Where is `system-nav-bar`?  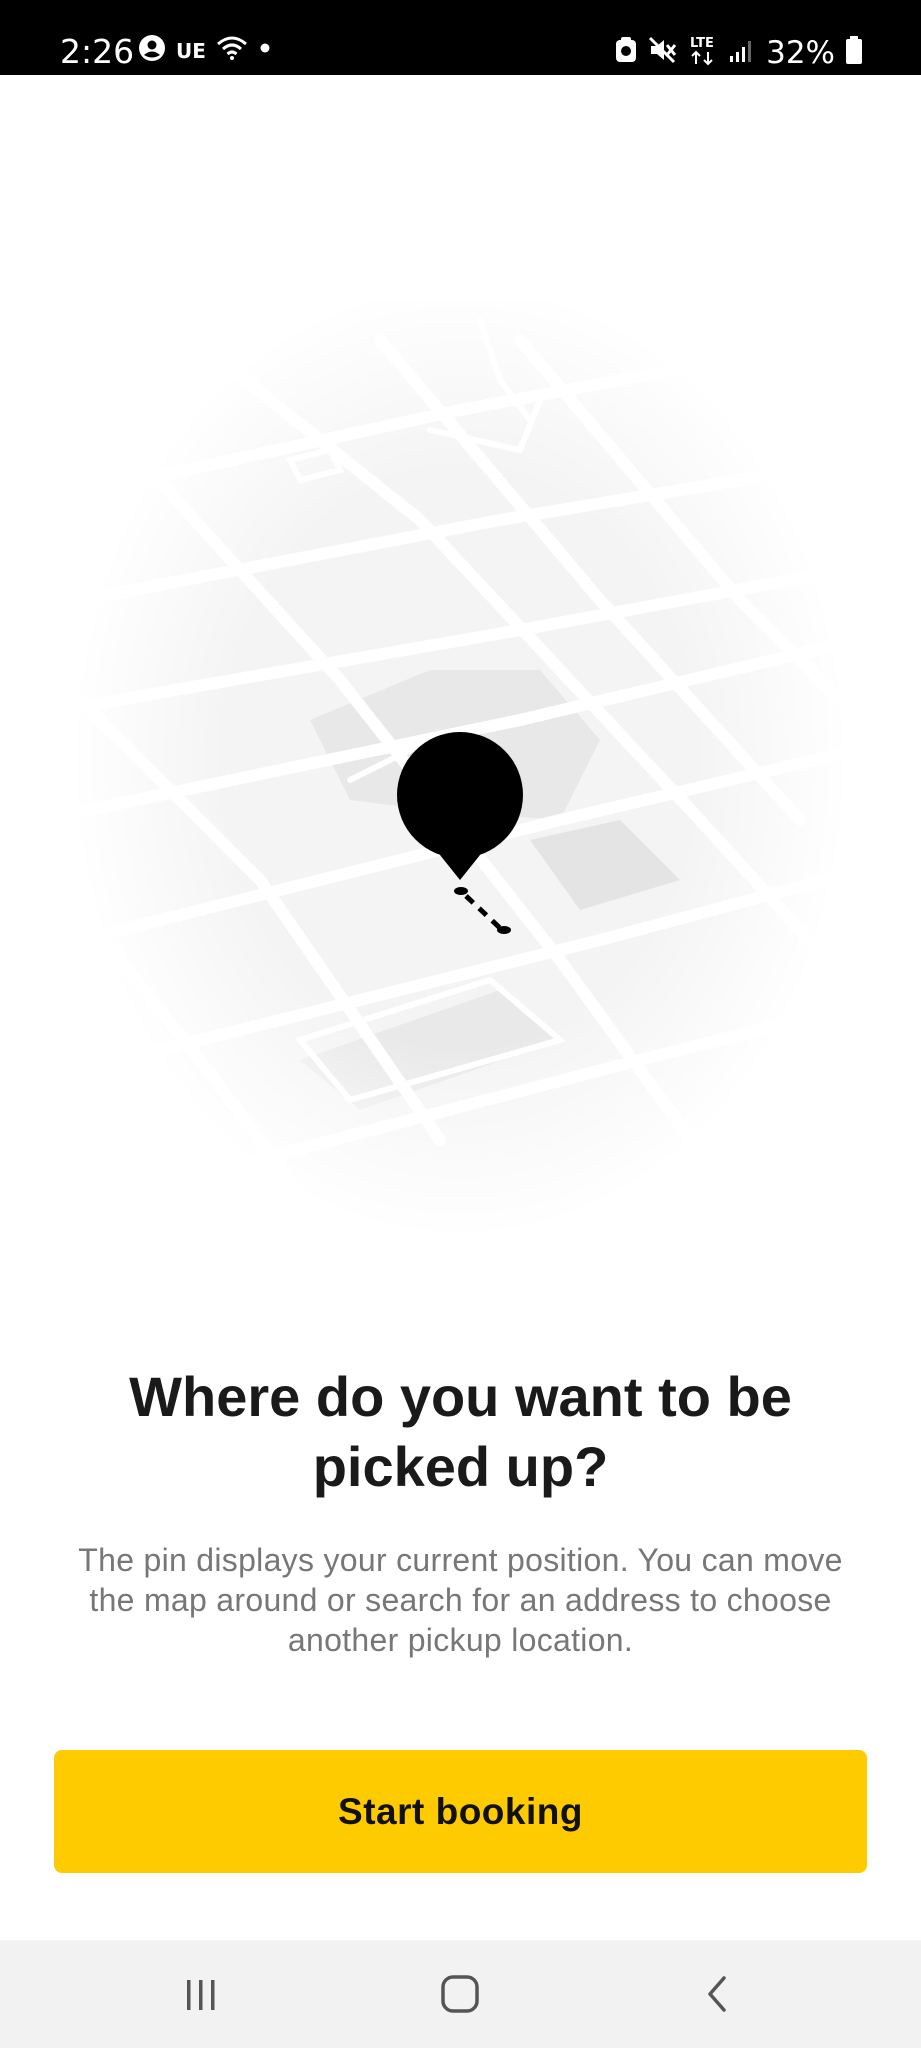 system-nav-bar is located at coordinates (460, 1994).